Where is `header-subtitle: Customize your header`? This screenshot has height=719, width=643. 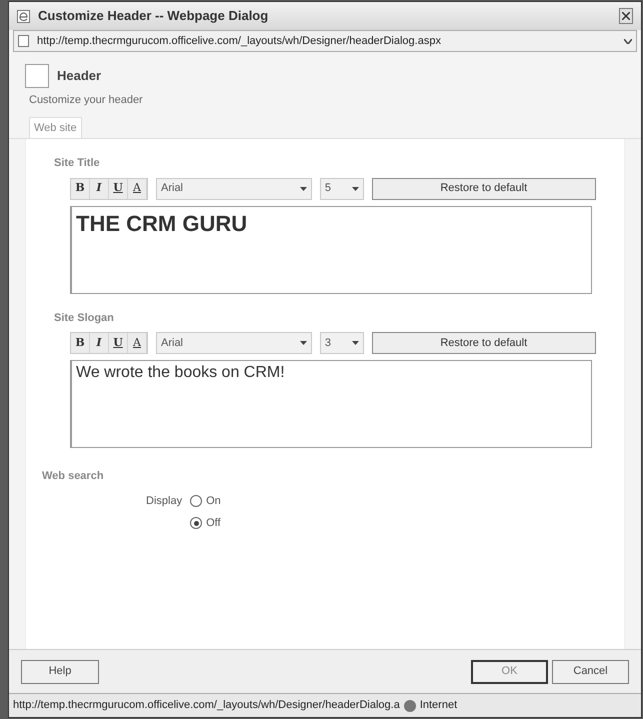
header-subtitle: Customize your header is located at coordinates (86, 100).